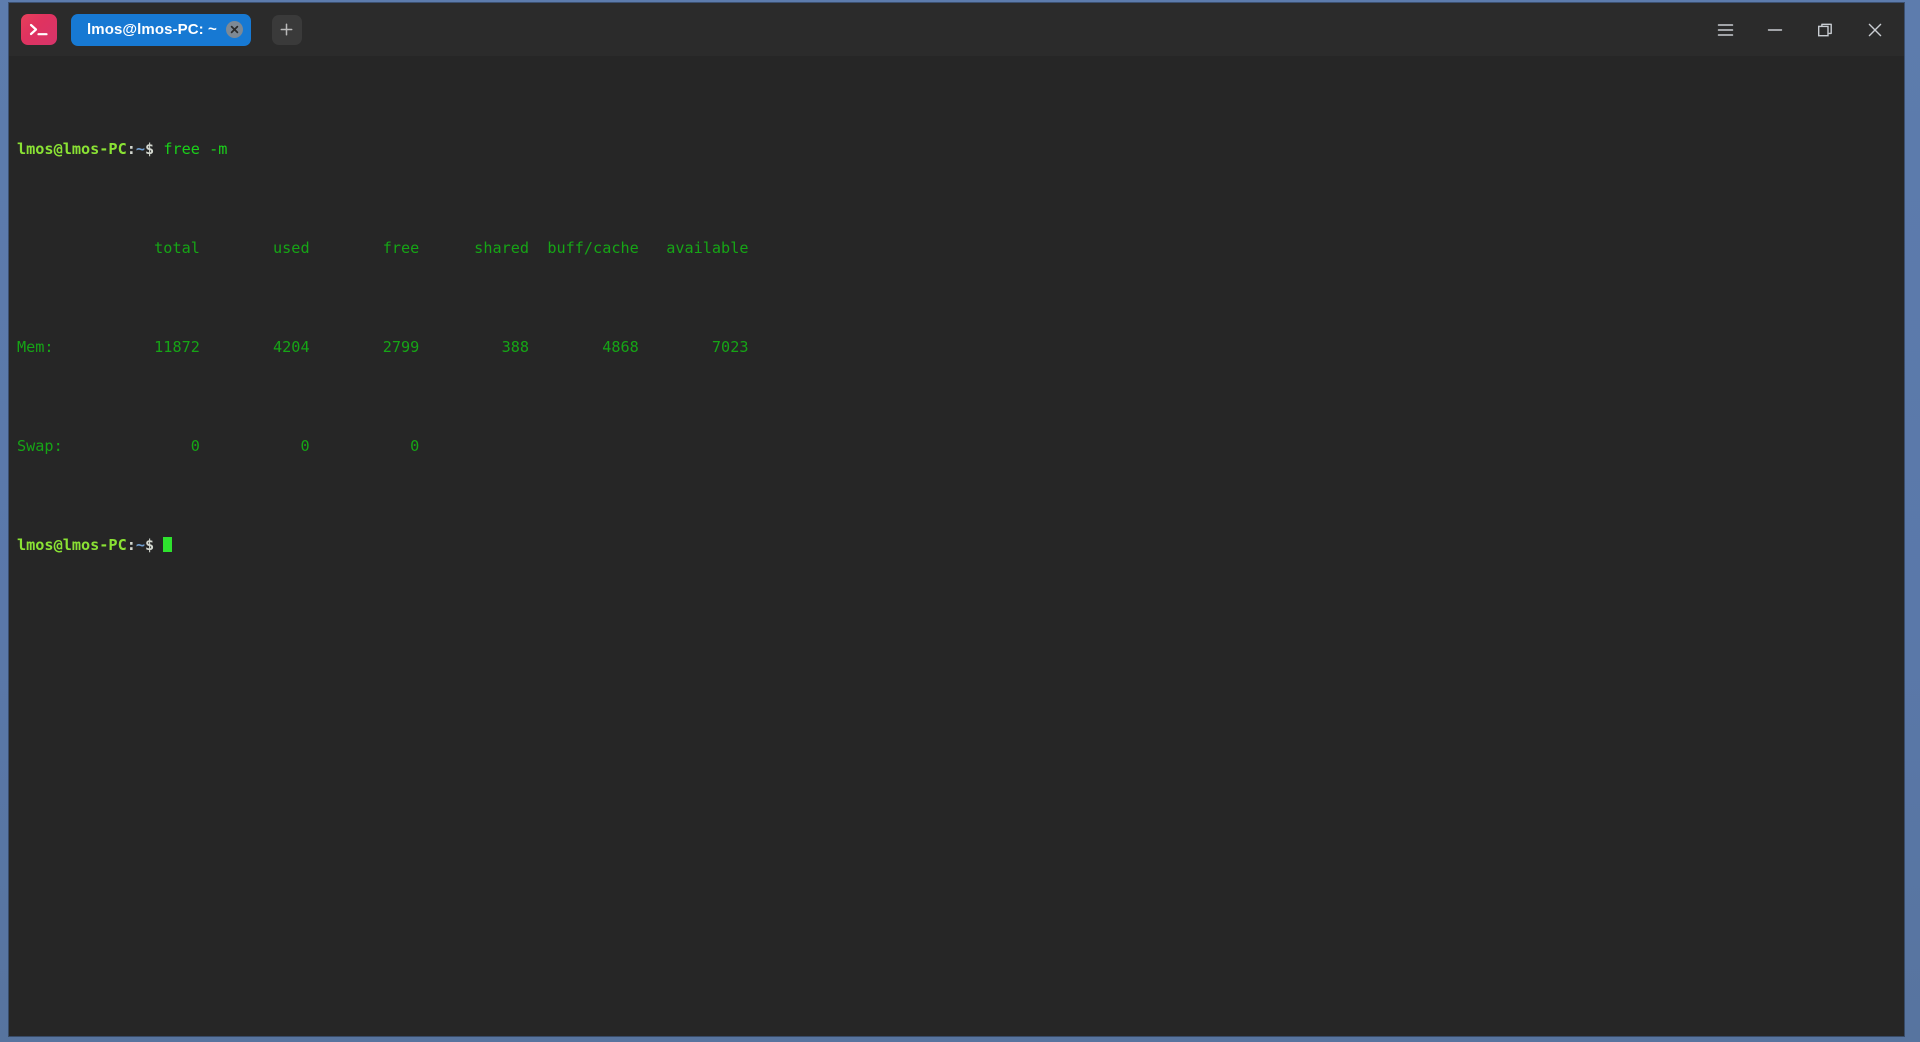 This screenshot has height=1042, width=1920. Describe the element at coordinates (1775, 29) in the screenshot. I see `minimize-button` at that location.